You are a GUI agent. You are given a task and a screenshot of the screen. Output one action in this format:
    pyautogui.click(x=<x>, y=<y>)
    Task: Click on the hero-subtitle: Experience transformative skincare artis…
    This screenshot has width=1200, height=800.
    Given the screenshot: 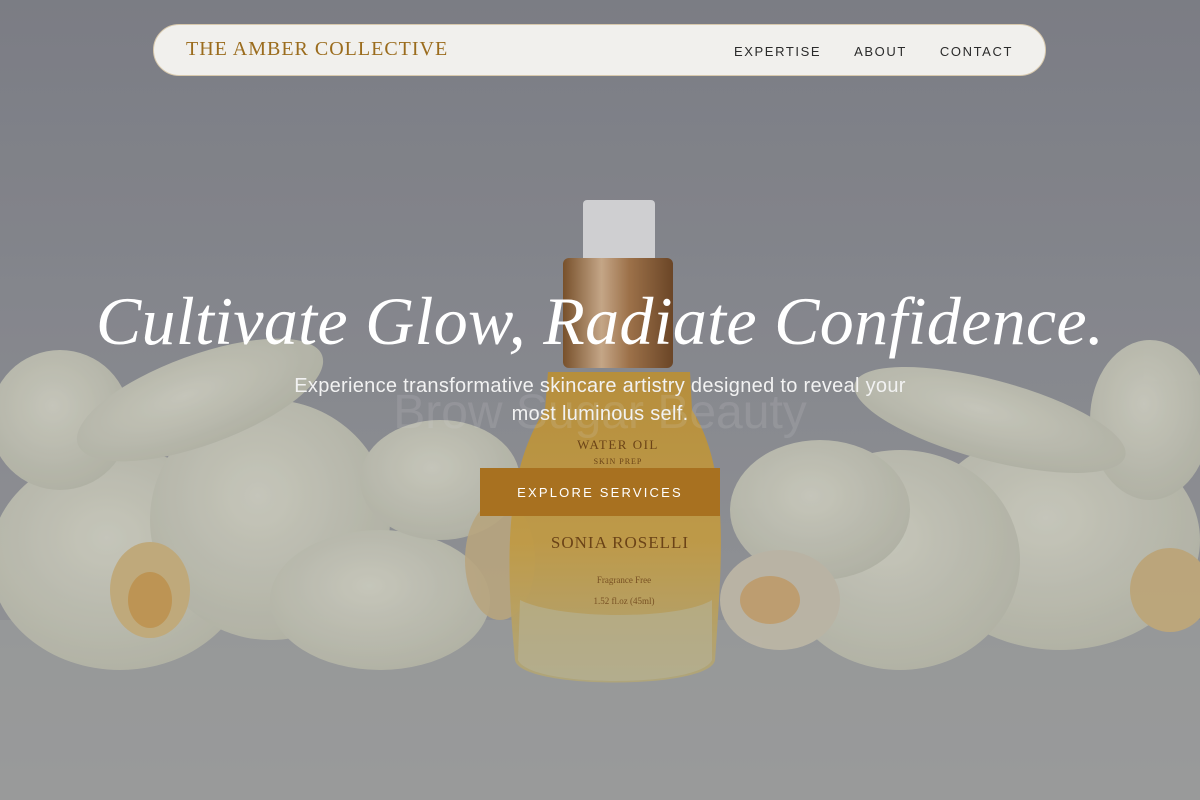 What is the action you would take?
    pyautogui.click(x=600, y=400)
    